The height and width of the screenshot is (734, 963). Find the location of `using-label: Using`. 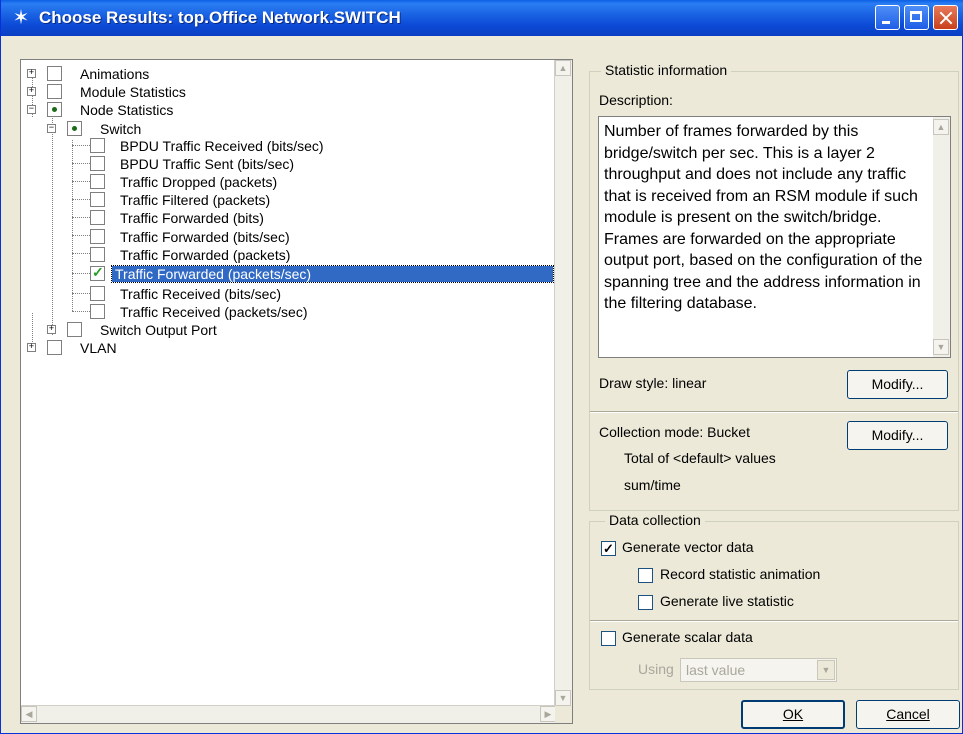

using-label: Using is located at coordinates (656, 669).